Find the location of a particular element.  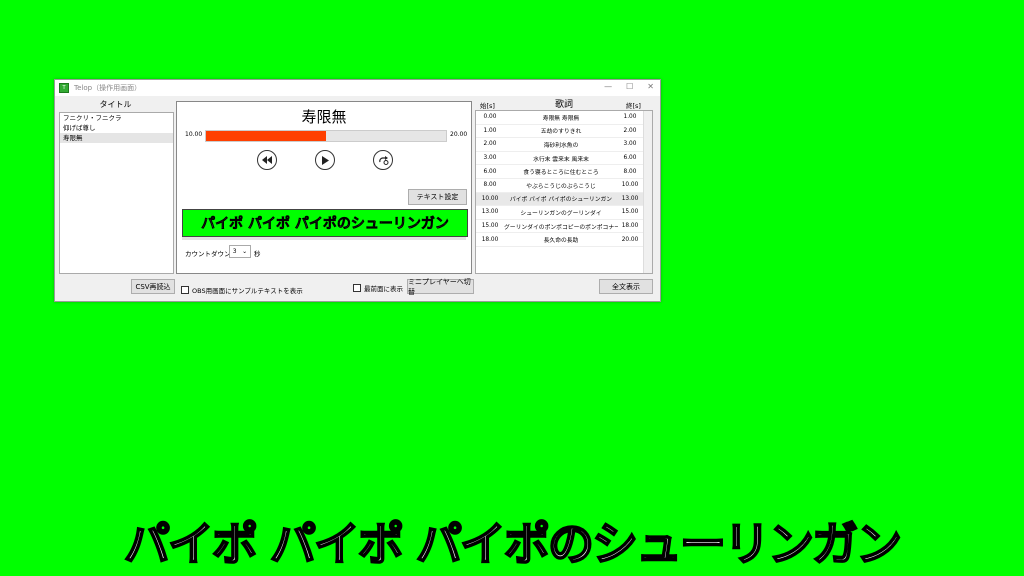

rewind-icon is located at coordinates (267, 160).